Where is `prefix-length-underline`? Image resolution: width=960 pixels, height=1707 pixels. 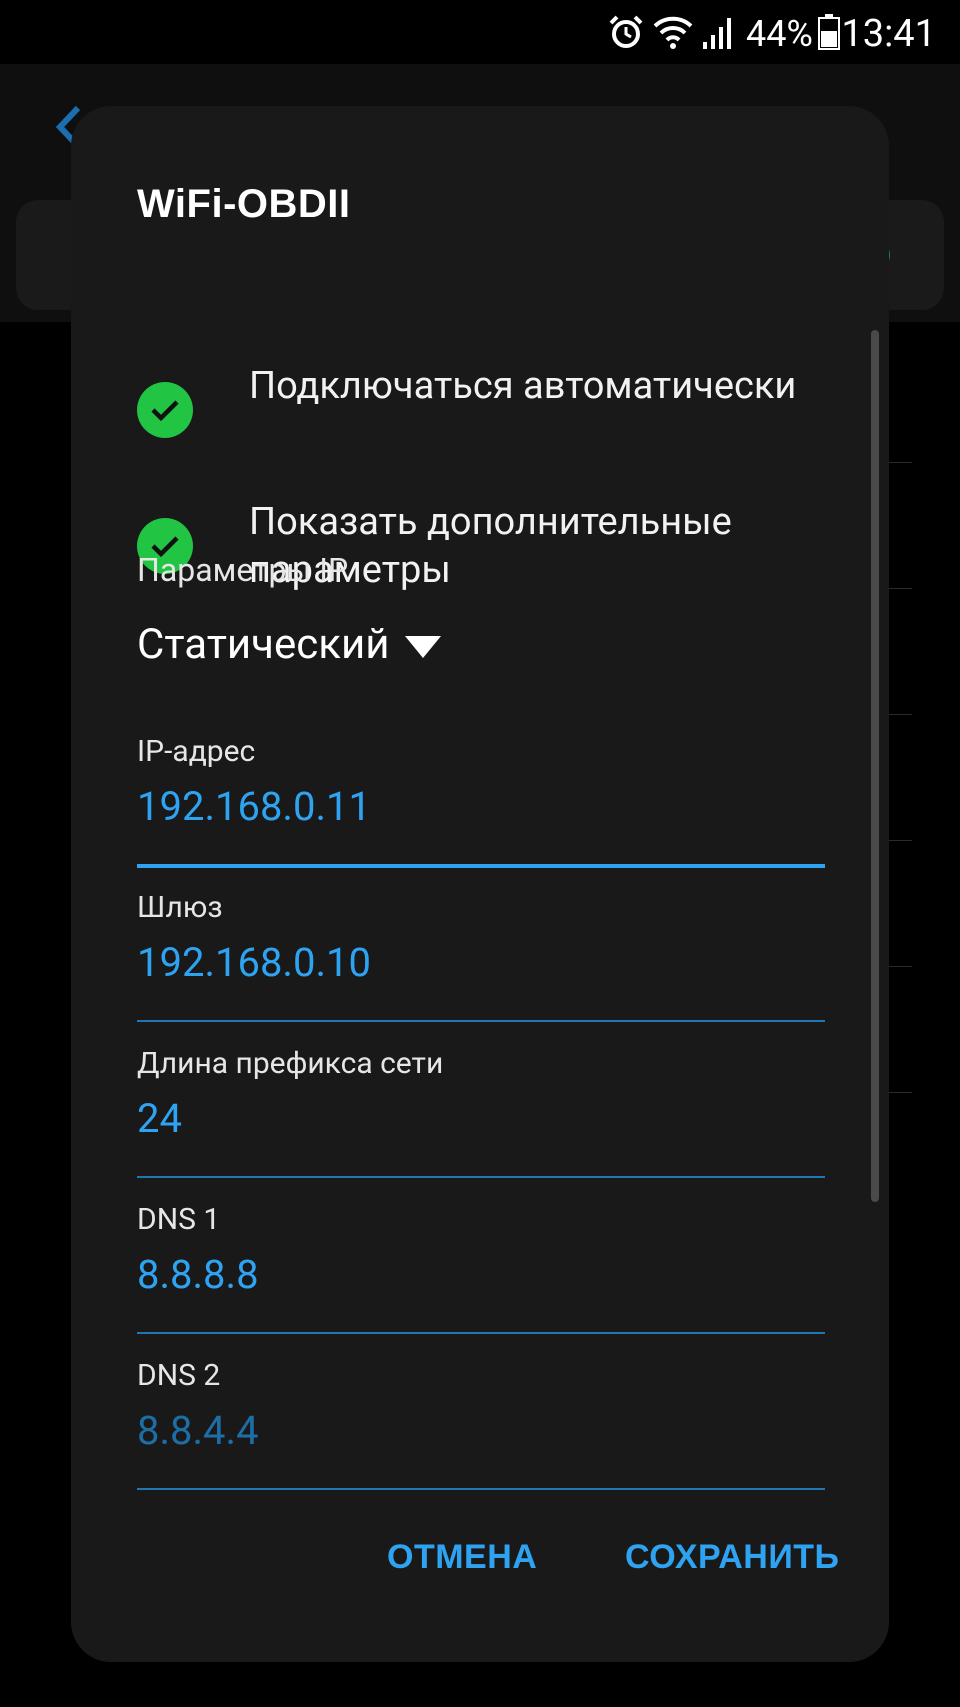 prefix-length-underline is located at coordinates (481, 1177).